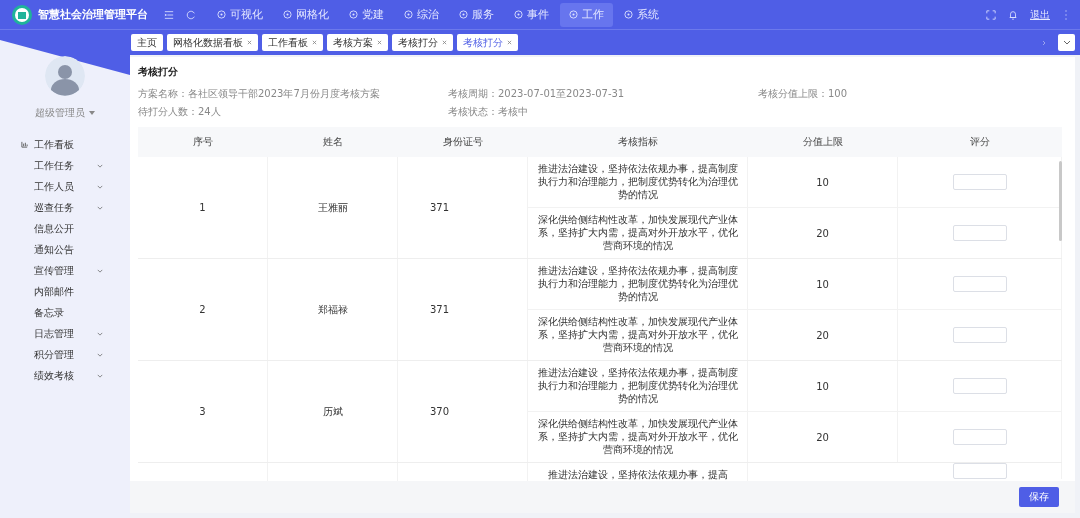 The height and width of the screenshot is (518, 1080). Describe the element at coordinates (147, 42) in the screenshot. I see `page-tab: 主页` at that location.